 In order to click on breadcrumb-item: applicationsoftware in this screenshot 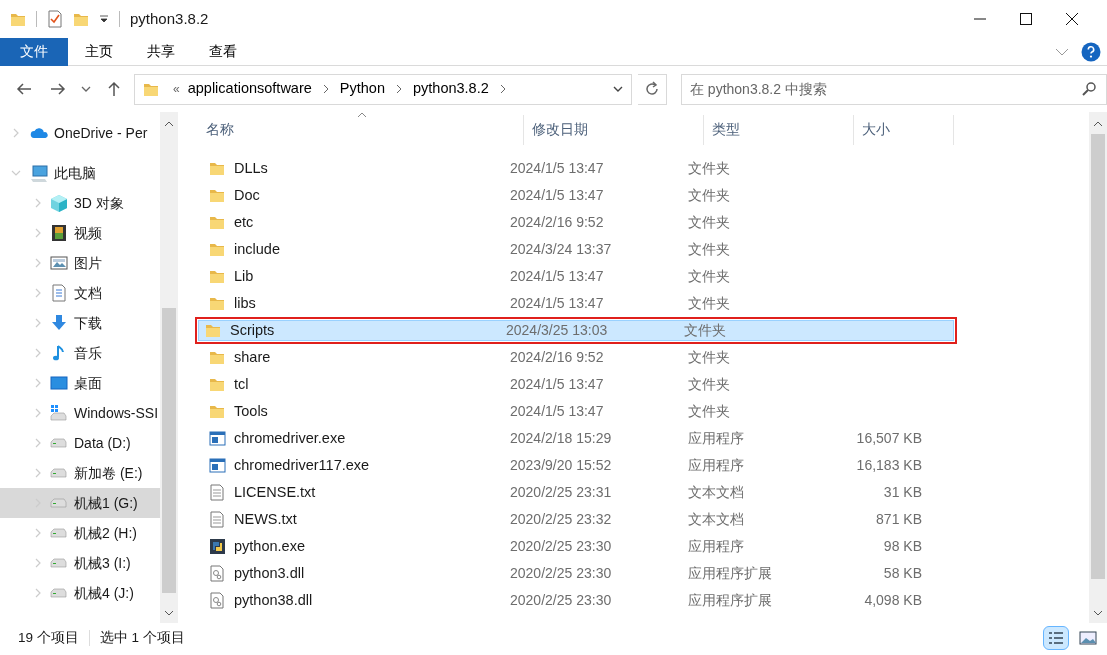, I will do `click(249, 89)`.